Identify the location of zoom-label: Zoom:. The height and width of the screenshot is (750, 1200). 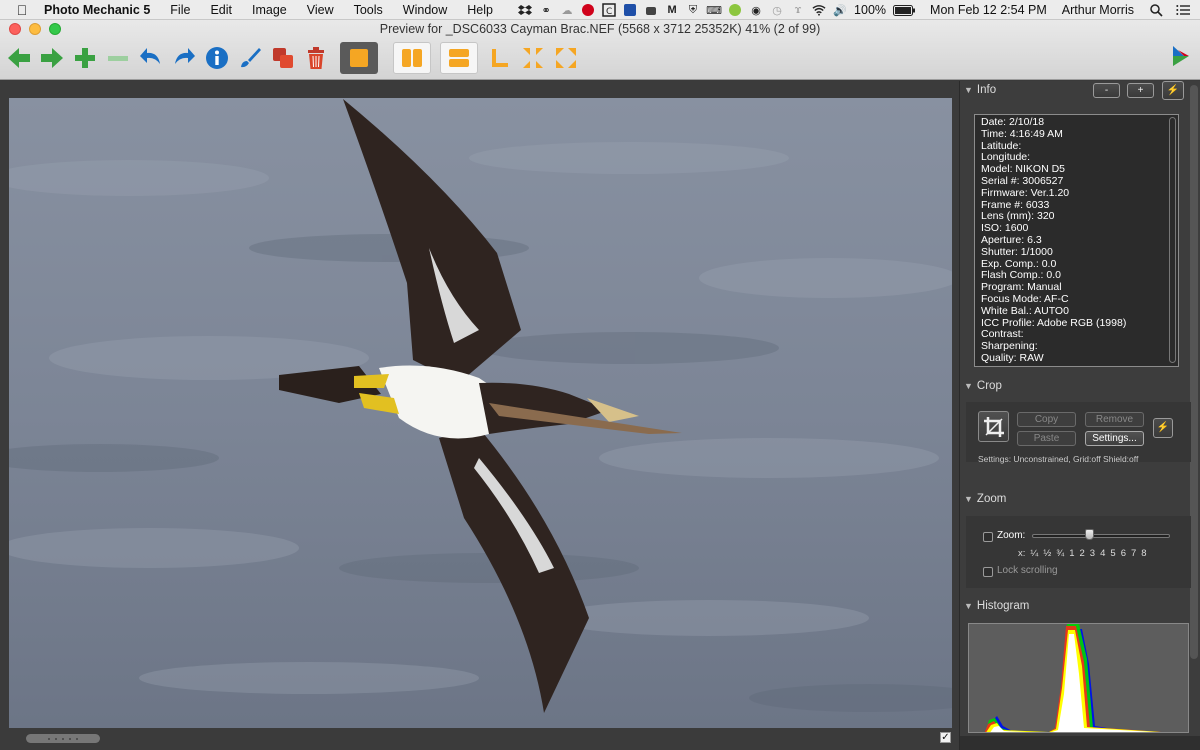
(1011, 535).